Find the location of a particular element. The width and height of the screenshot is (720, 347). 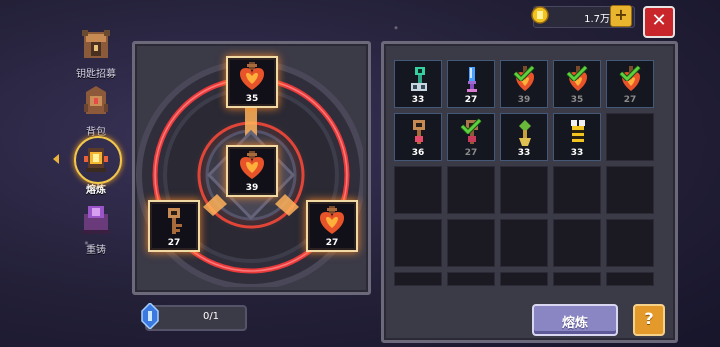

forge-slot-center: 39 is located at coordinates (252, 171).